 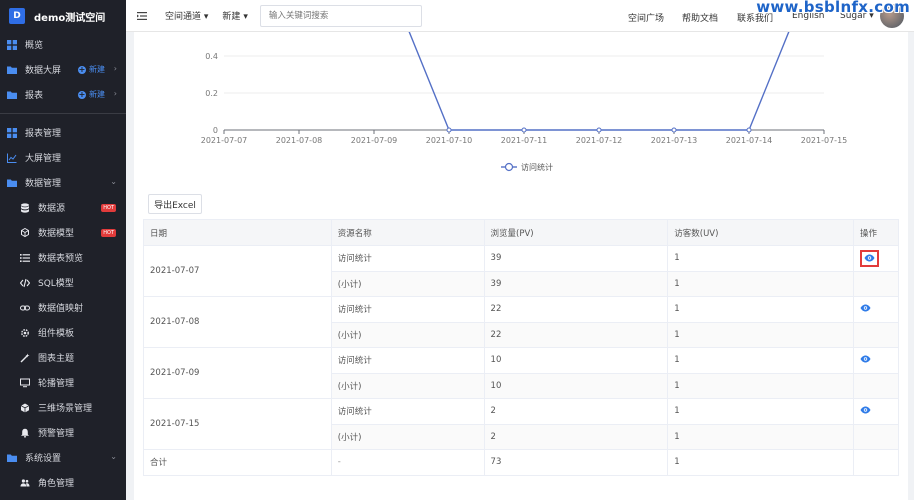 I want to click on sidebar-item-data-1: 数据模型 HOT, so click(x=63, y=232).